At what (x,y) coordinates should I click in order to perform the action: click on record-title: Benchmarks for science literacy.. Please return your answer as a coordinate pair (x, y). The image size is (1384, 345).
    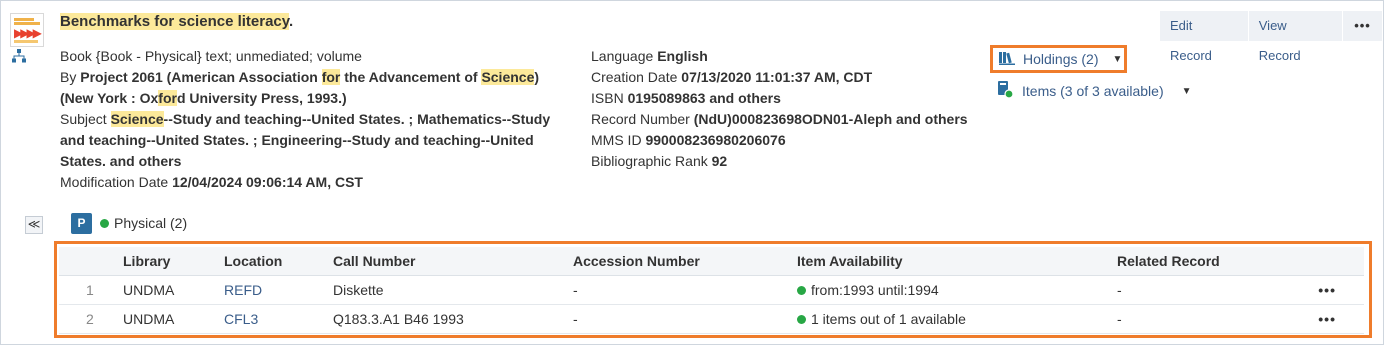
    Looking at the image, I should click on (176, 21).